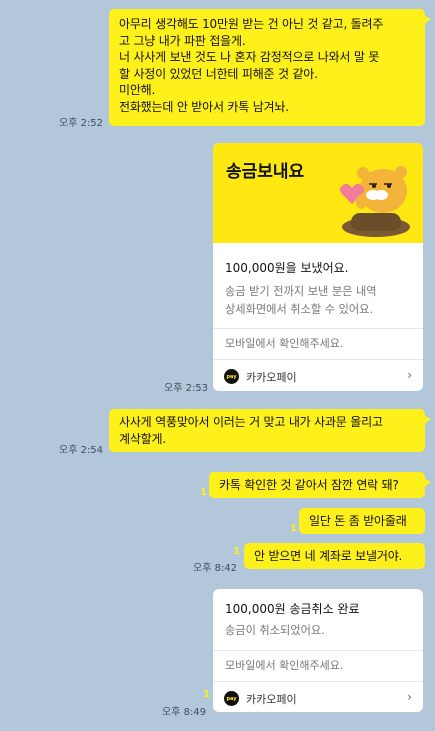  What do you see at coordinates (287, 268) in the screenshot?
I see `transfer-amount: 100,000원을 보냈어요.` at bounding box center [287, 268].